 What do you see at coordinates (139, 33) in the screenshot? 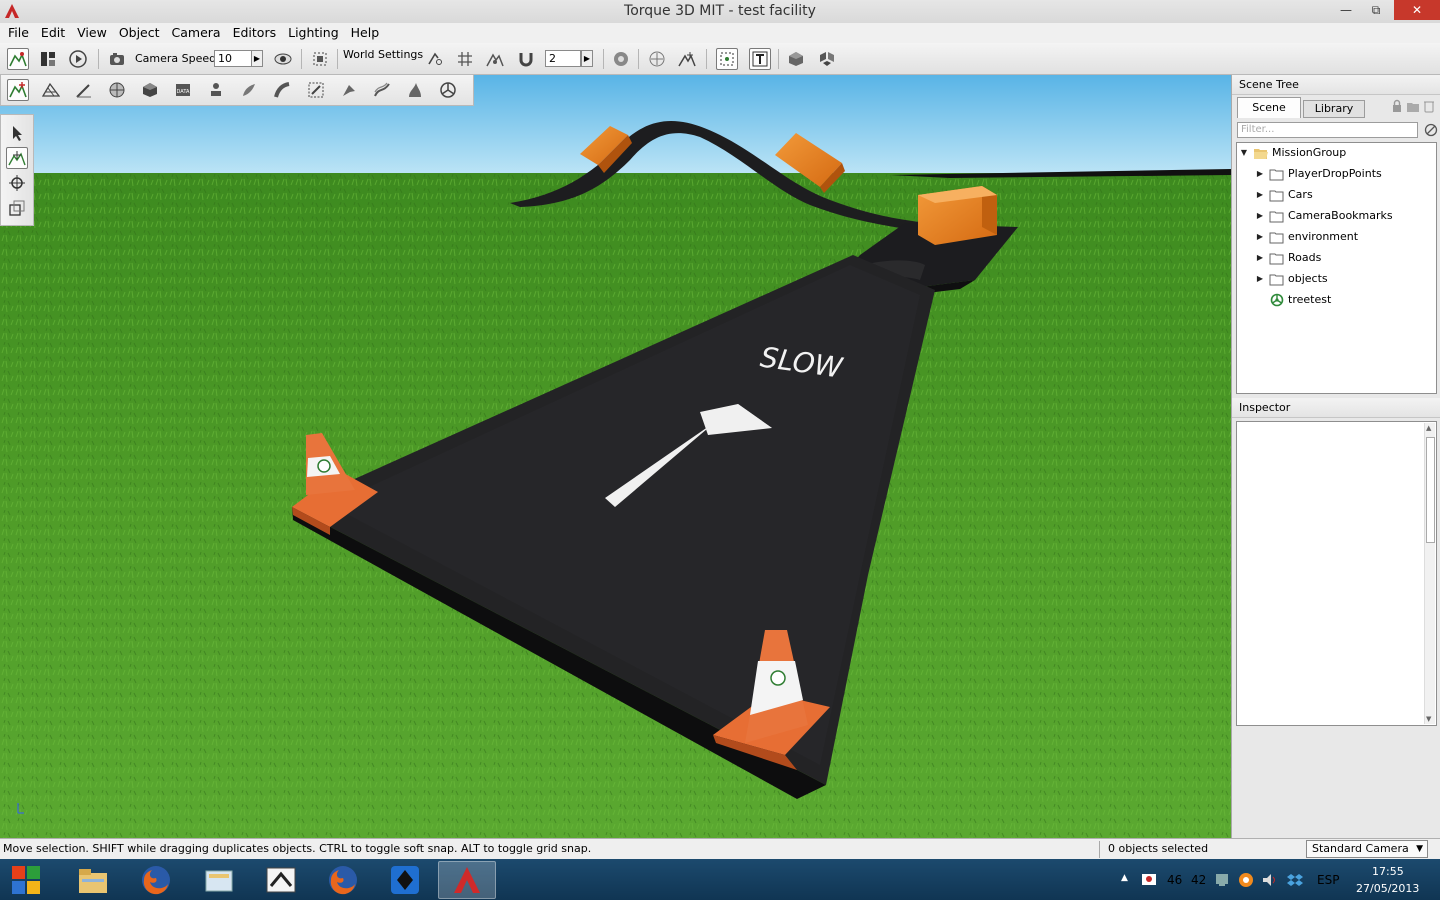
I see `menu-object: Object` at bounding box center [139, 33].